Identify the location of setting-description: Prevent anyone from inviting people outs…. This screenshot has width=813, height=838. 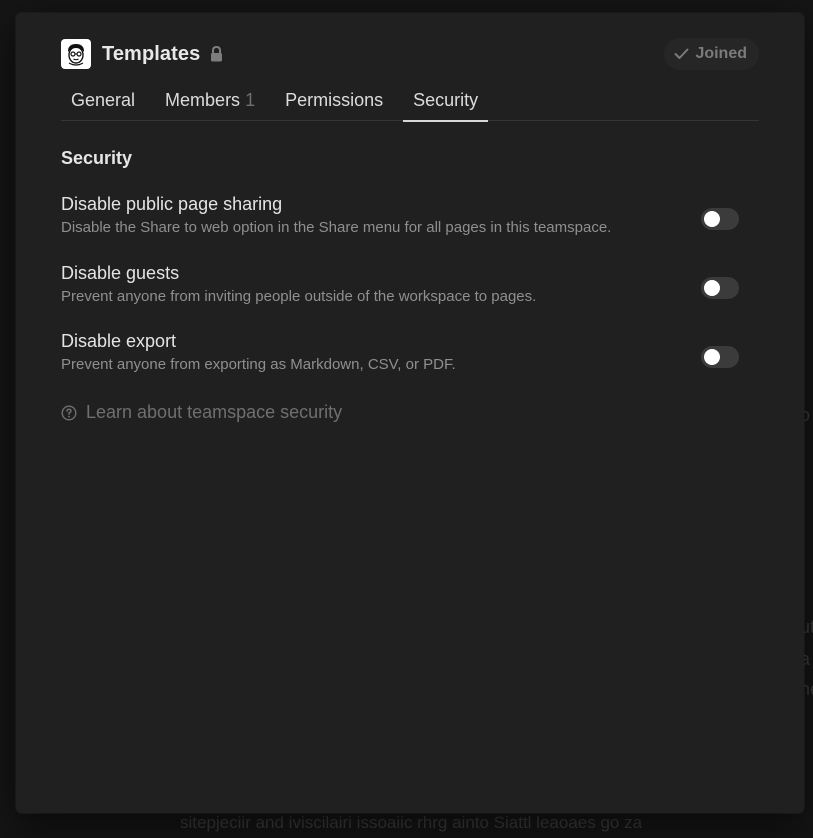
(299, 296).